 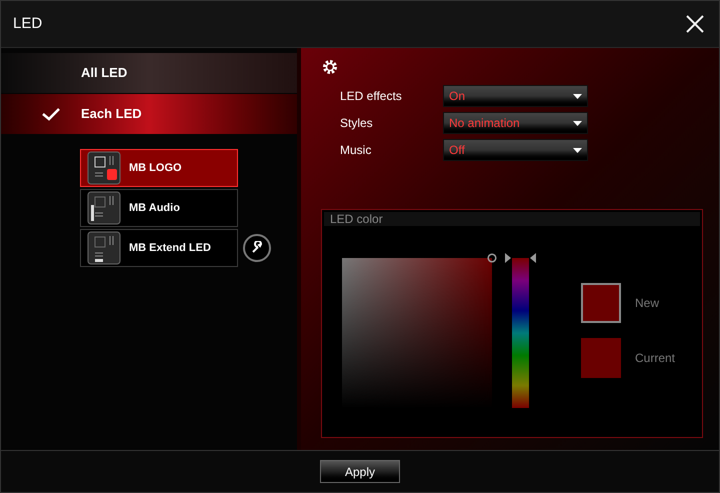 I want to click on device-button: MB LOGO, so click(x=159, y=168).